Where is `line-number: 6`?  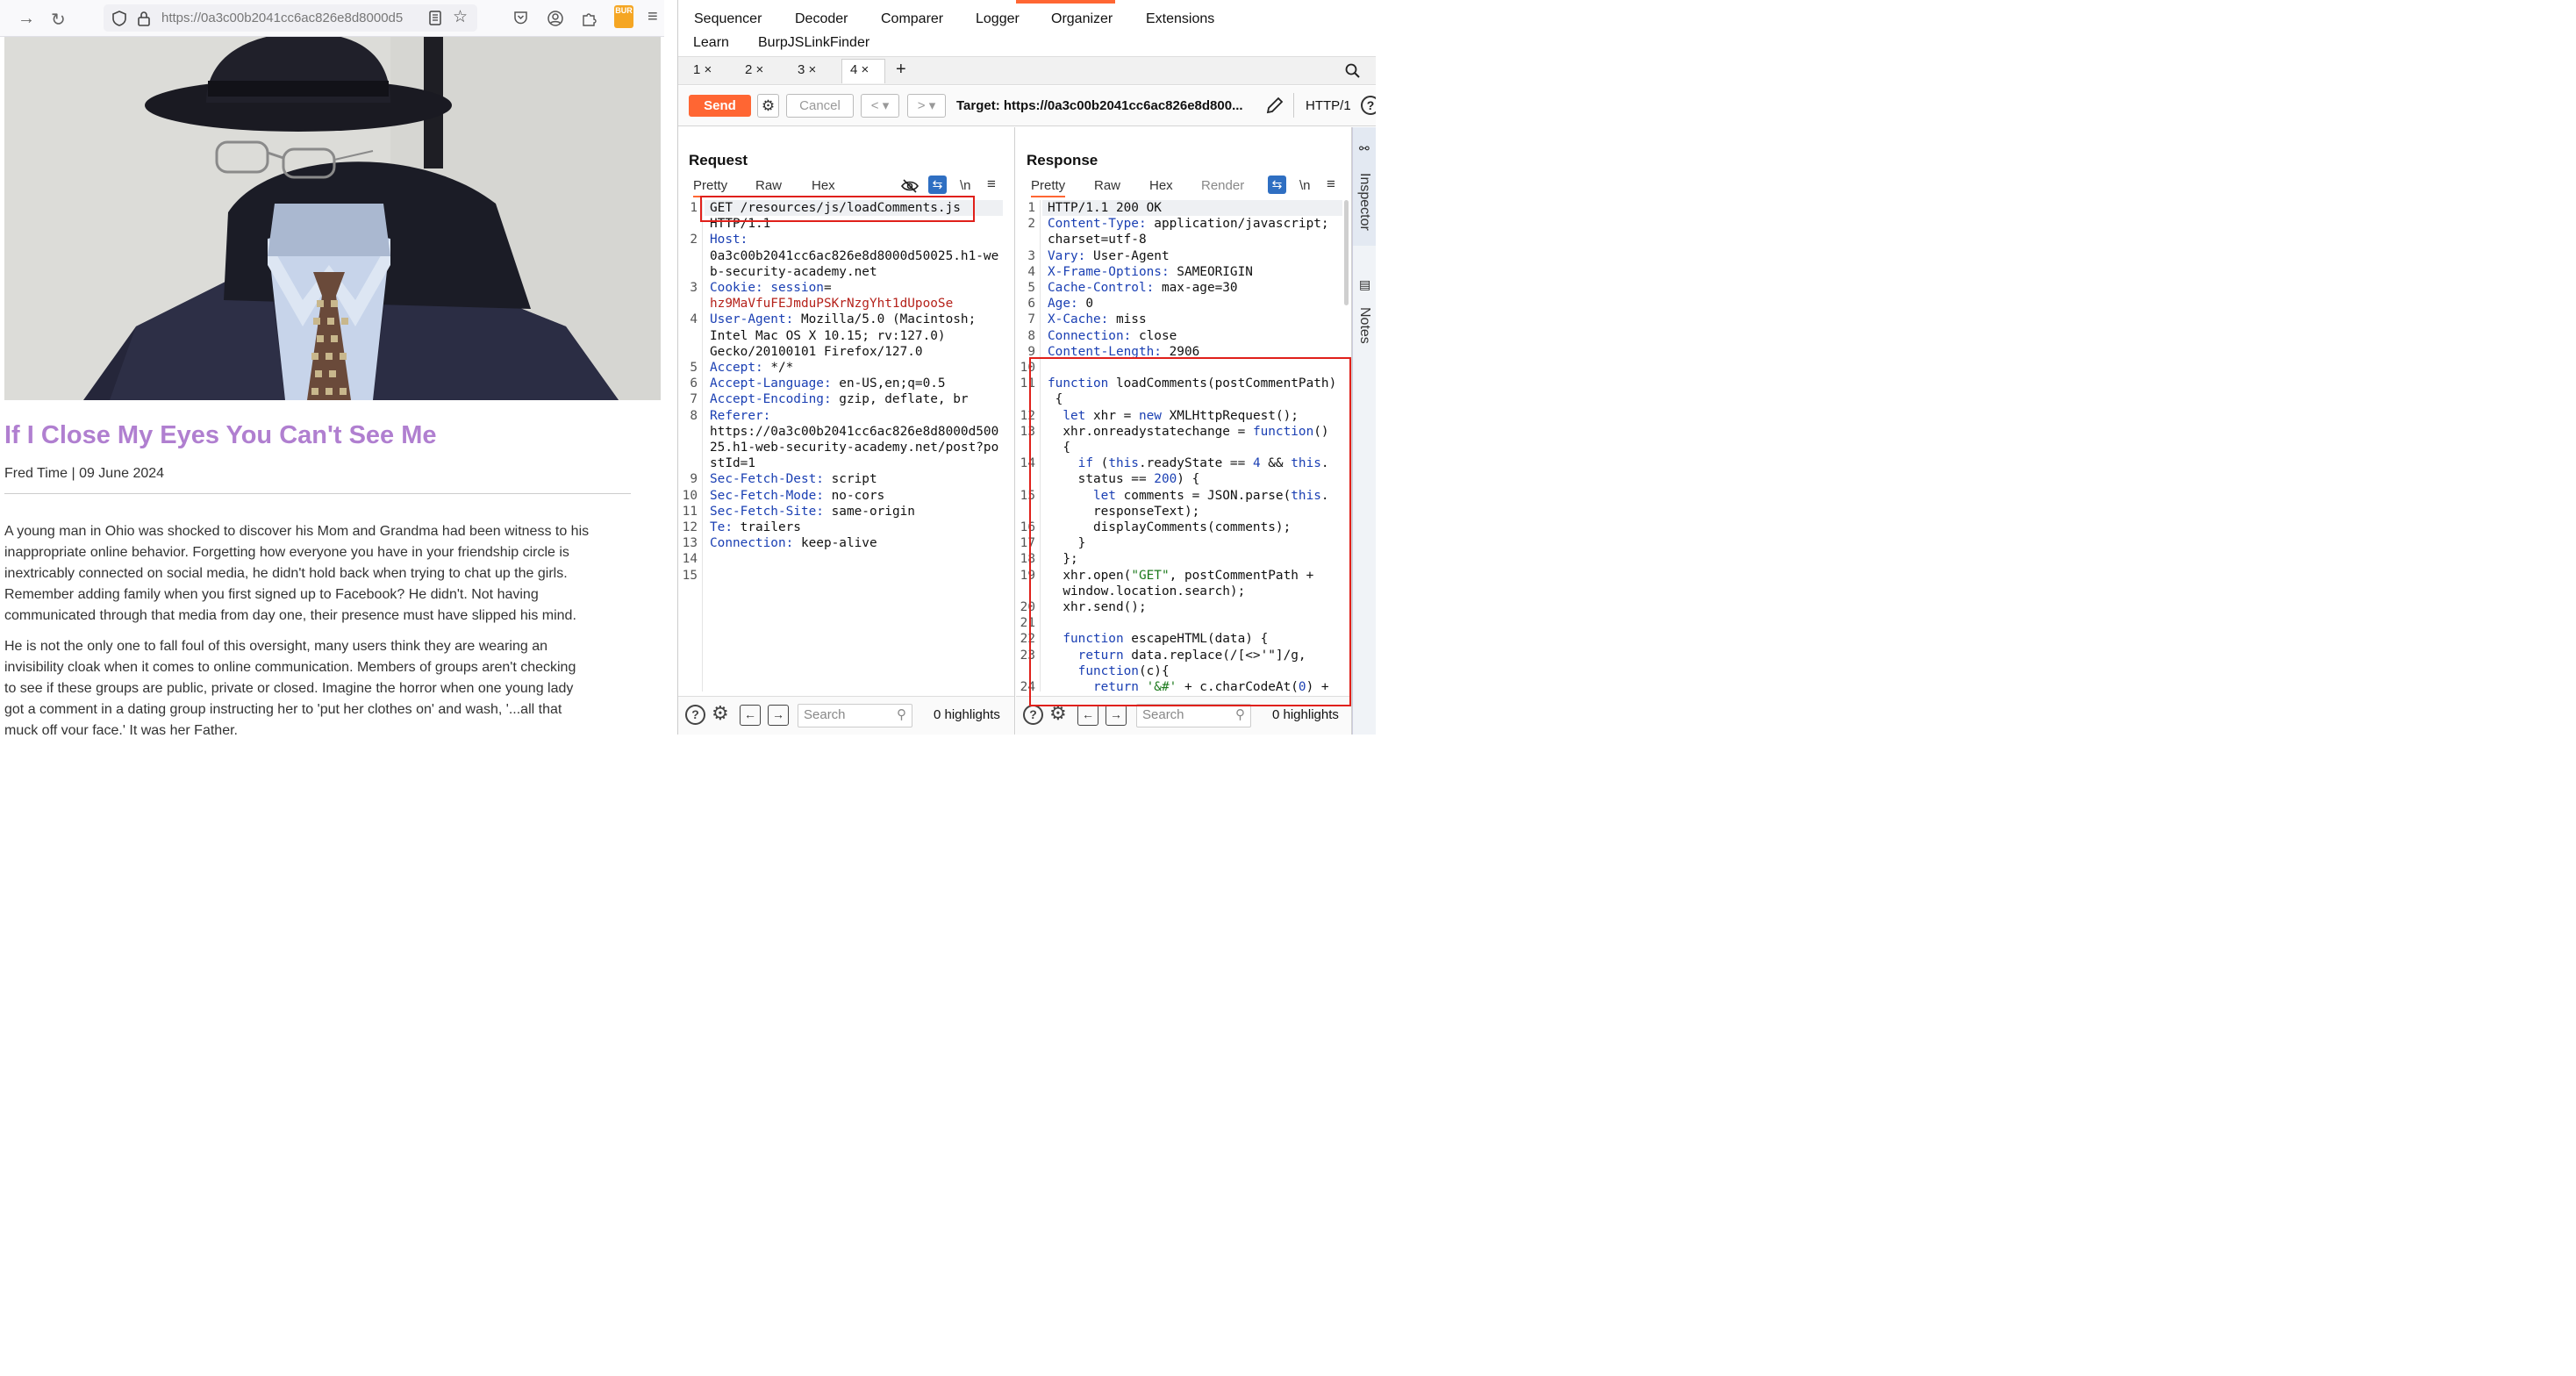 line-number: 6 is located at coordinates (1031, 304).